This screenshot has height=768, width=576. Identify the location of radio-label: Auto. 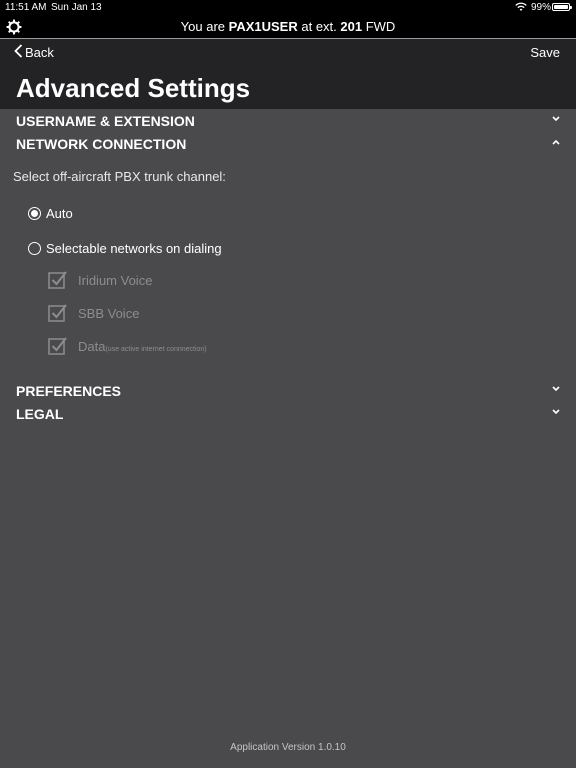
(59, 213).